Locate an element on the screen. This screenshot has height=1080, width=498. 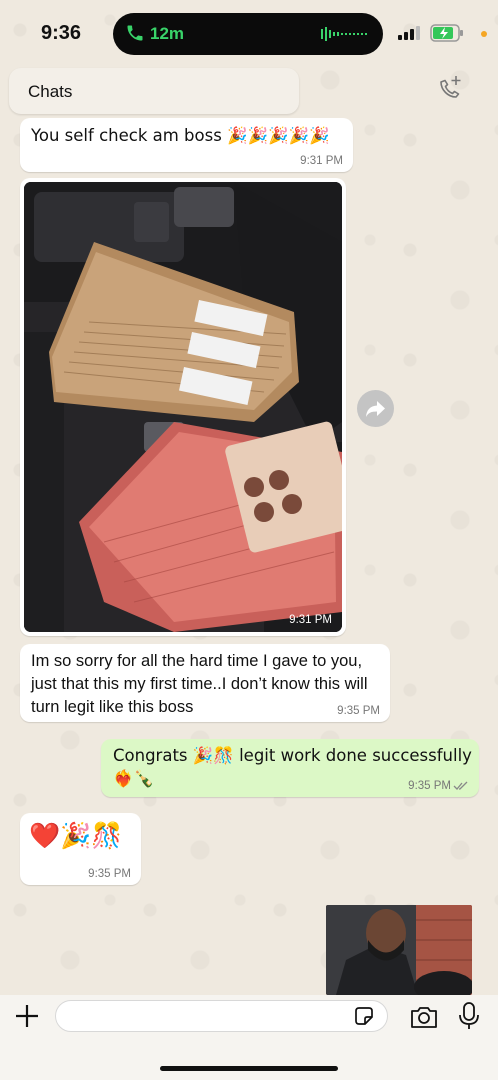
camera-icon is located at coordinates (424, 1017).